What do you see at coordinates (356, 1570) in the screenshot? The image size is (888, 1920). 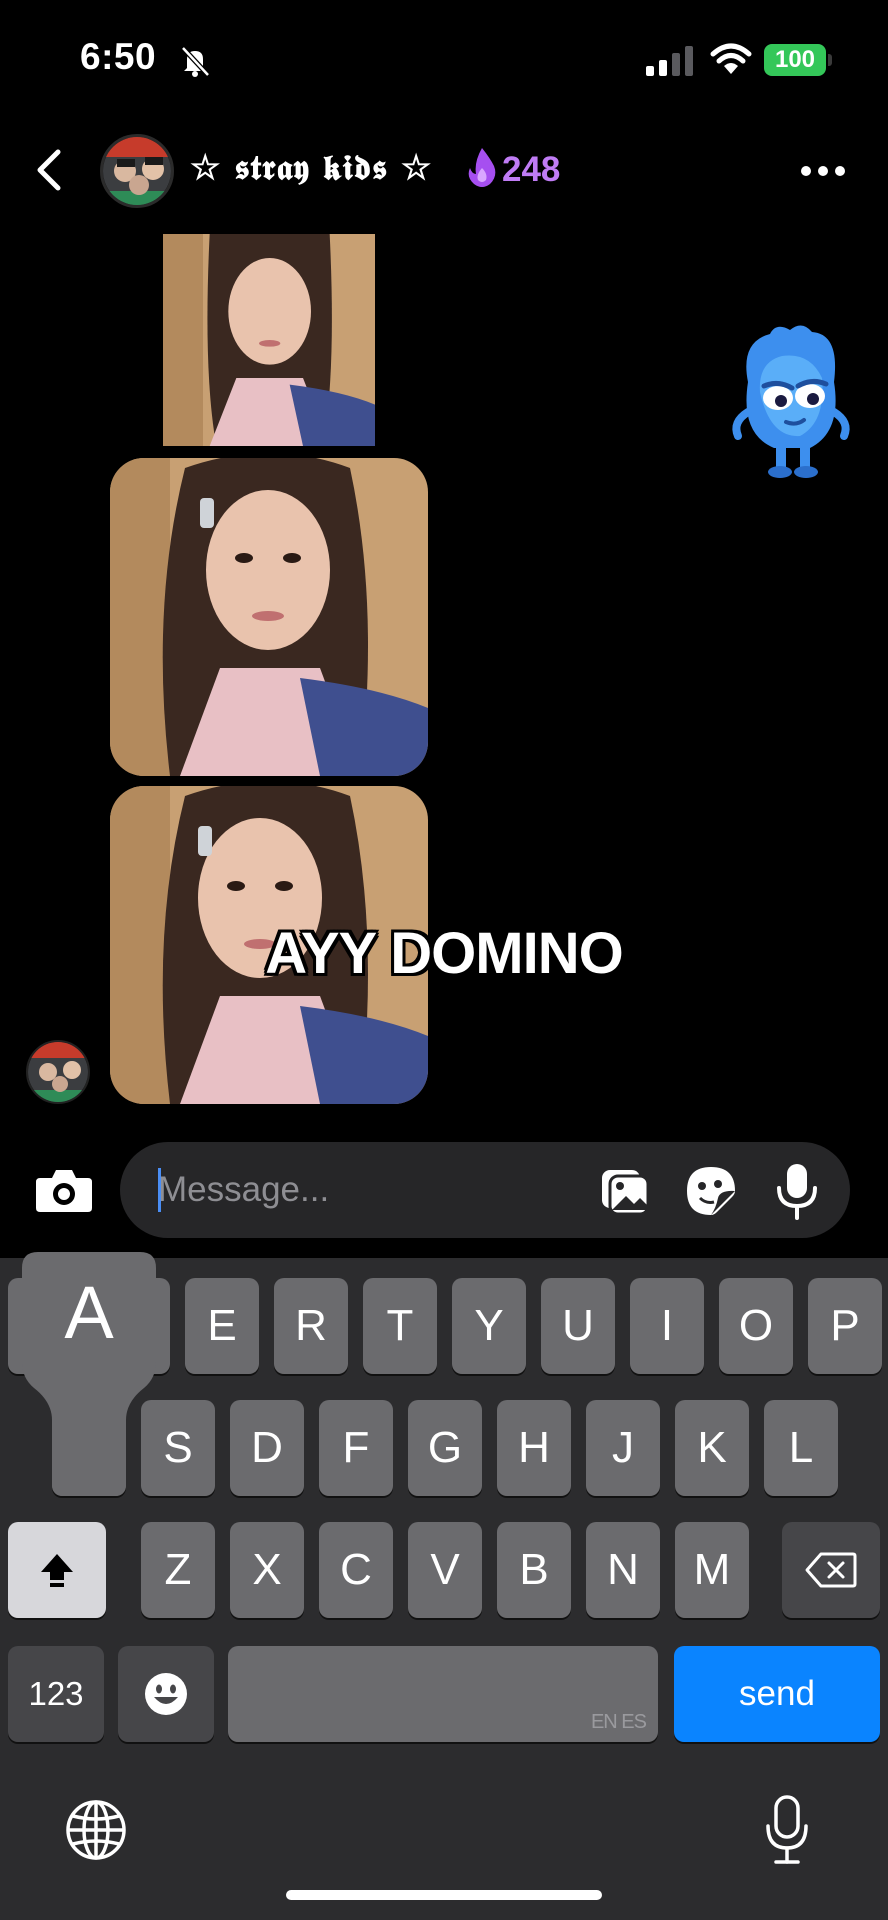 I see `key-c: C` at bounding box center [356, 1570].